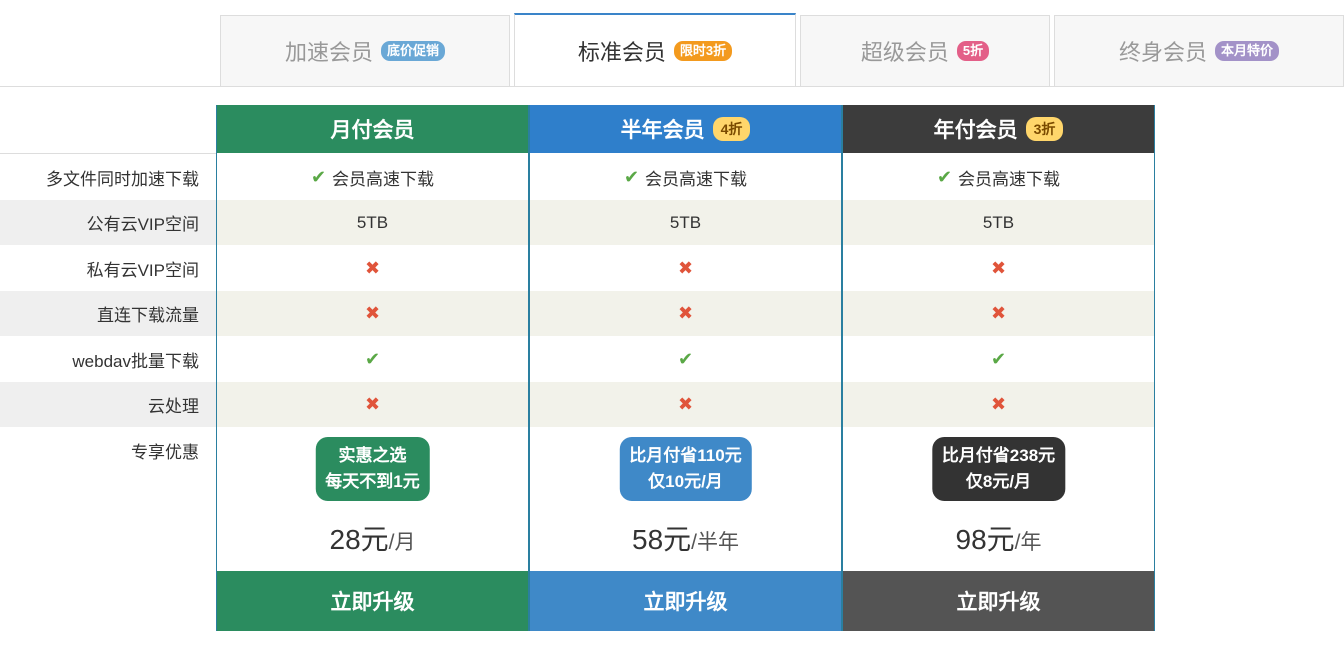  I want to click on plan-name: 年付会员, so click(975, 130).